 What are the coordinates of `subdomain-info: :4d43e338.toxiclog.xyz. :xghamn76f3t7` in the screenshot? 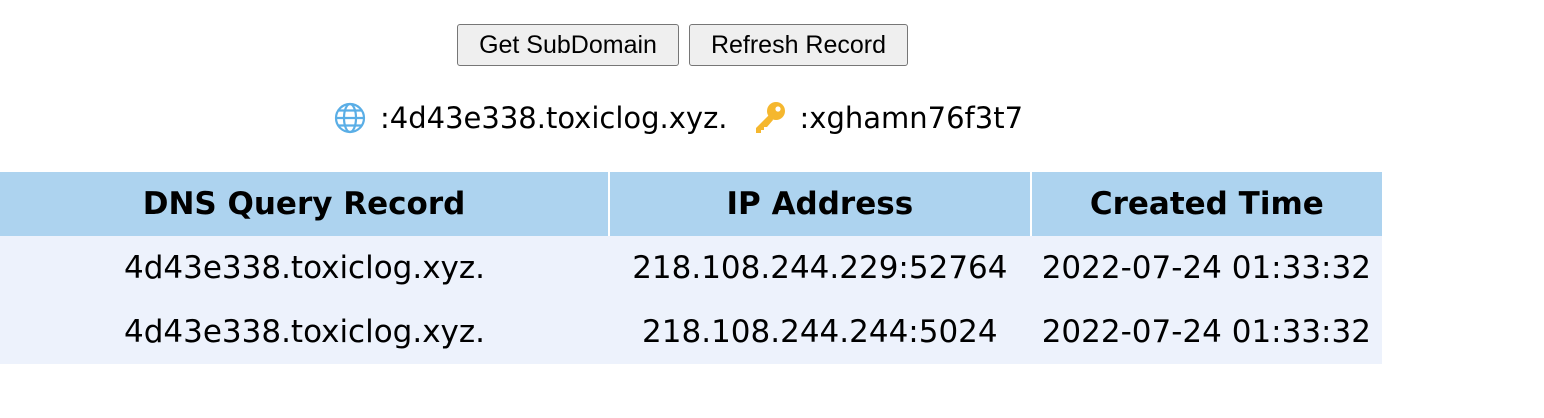 It's located at (677, 118).